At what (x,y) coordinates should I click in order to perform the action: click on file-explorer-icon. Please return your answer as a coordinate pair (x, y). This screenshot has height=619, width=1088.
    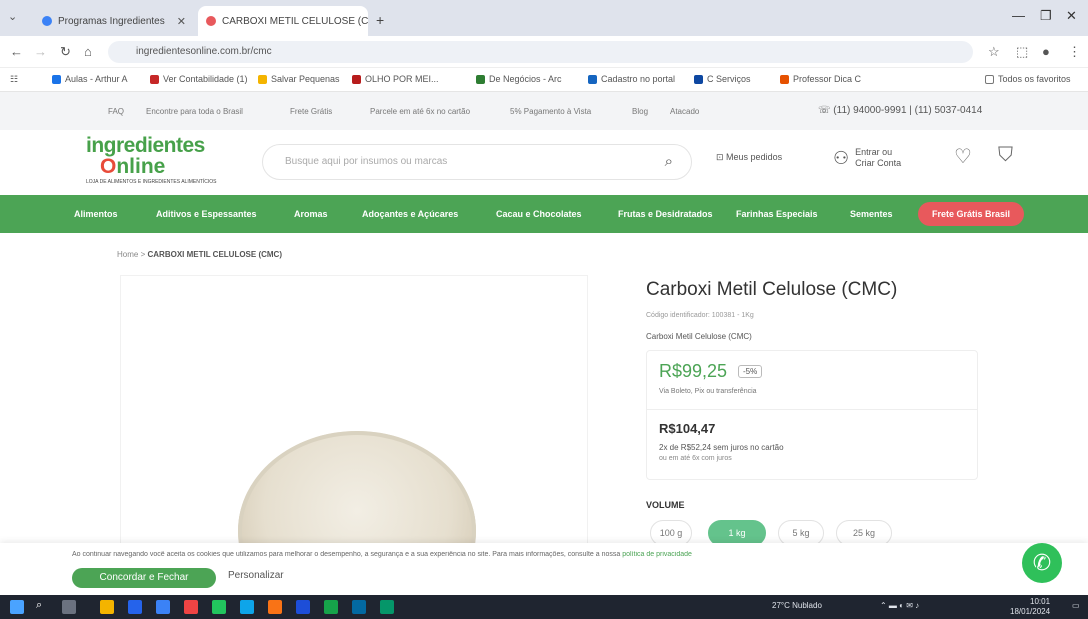
    Looking at the image, I should click on (107, 607).